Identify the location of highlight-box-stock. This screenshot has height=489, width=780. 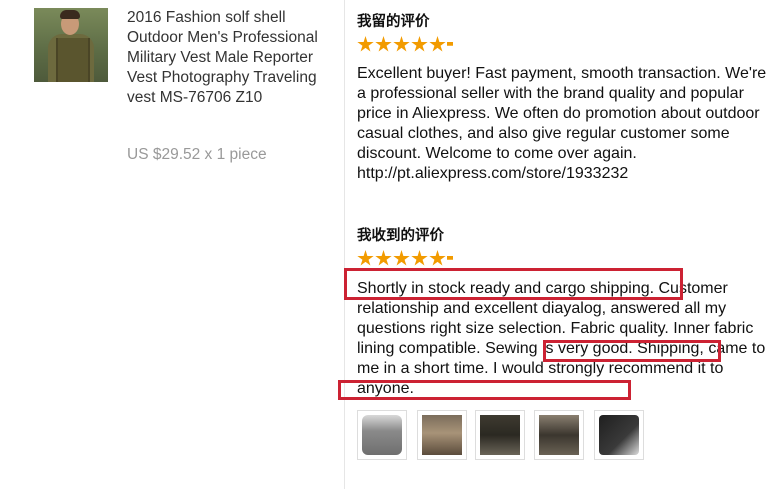
(513, 284).